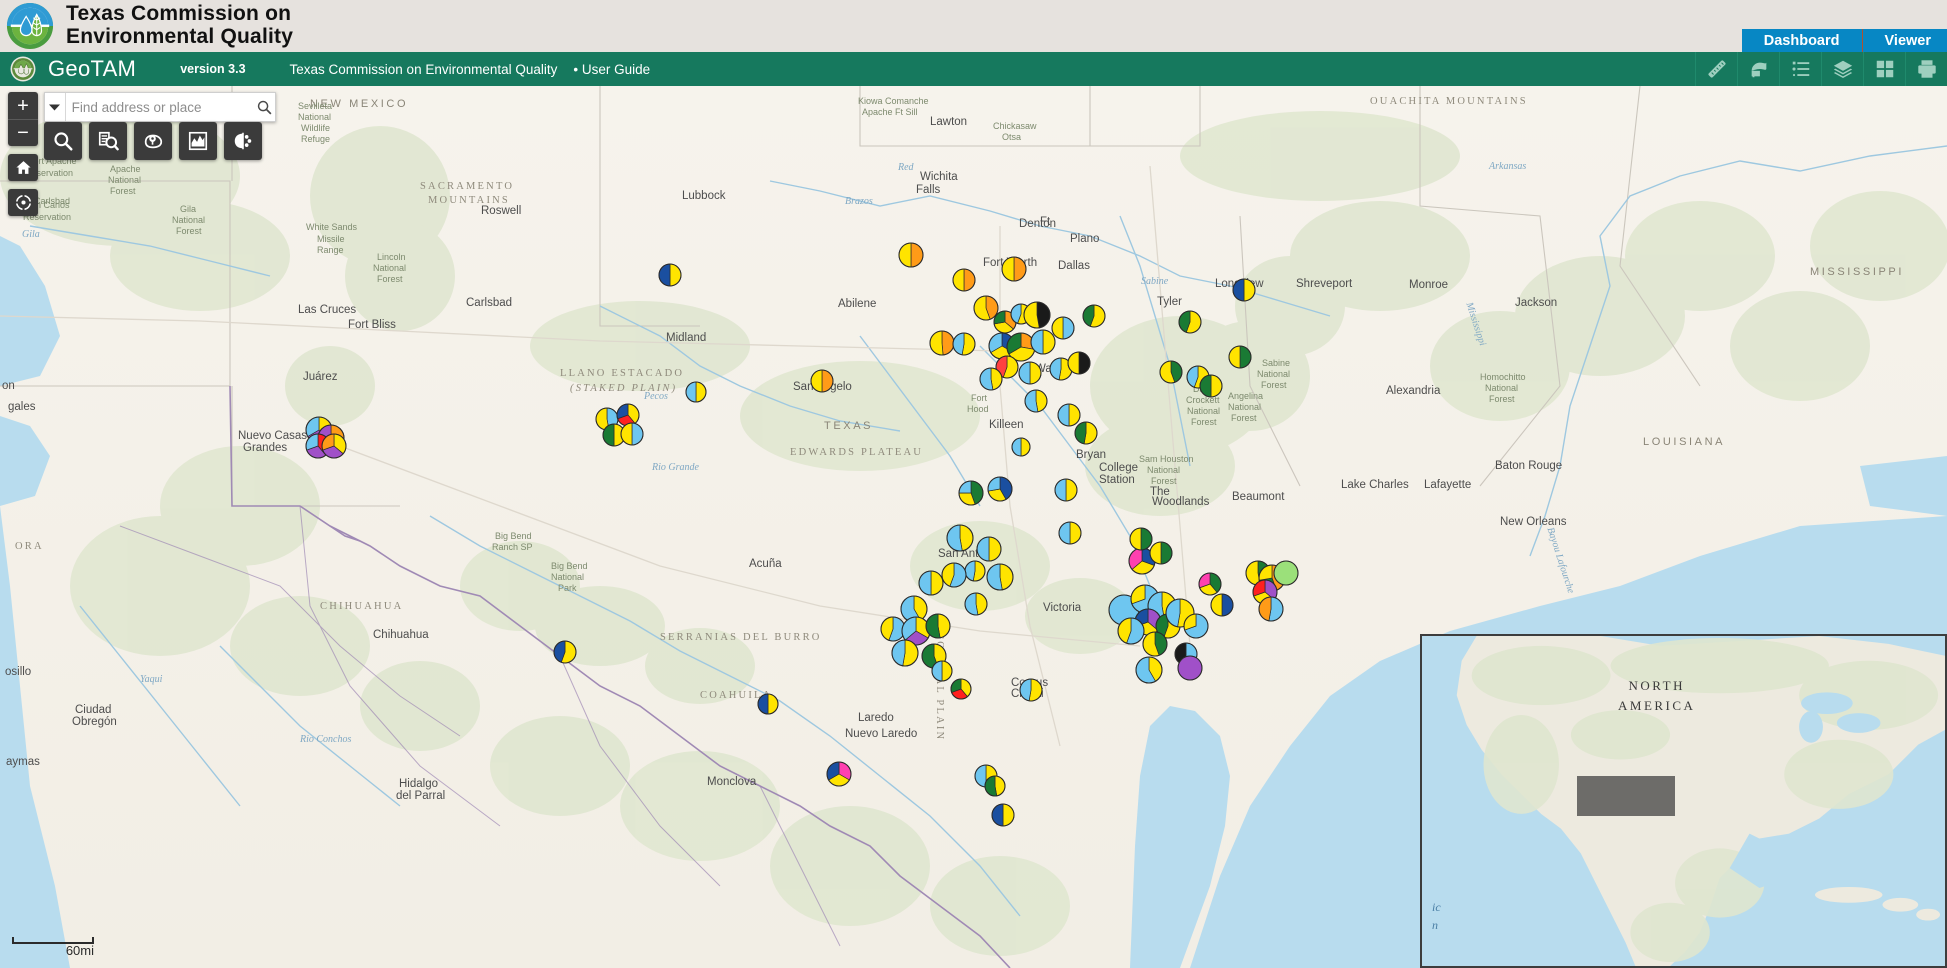  What do you see at coordinates (23, 105) in the screenshot?
I see `zoom-in-button: +` at bounding box center [23, 105].